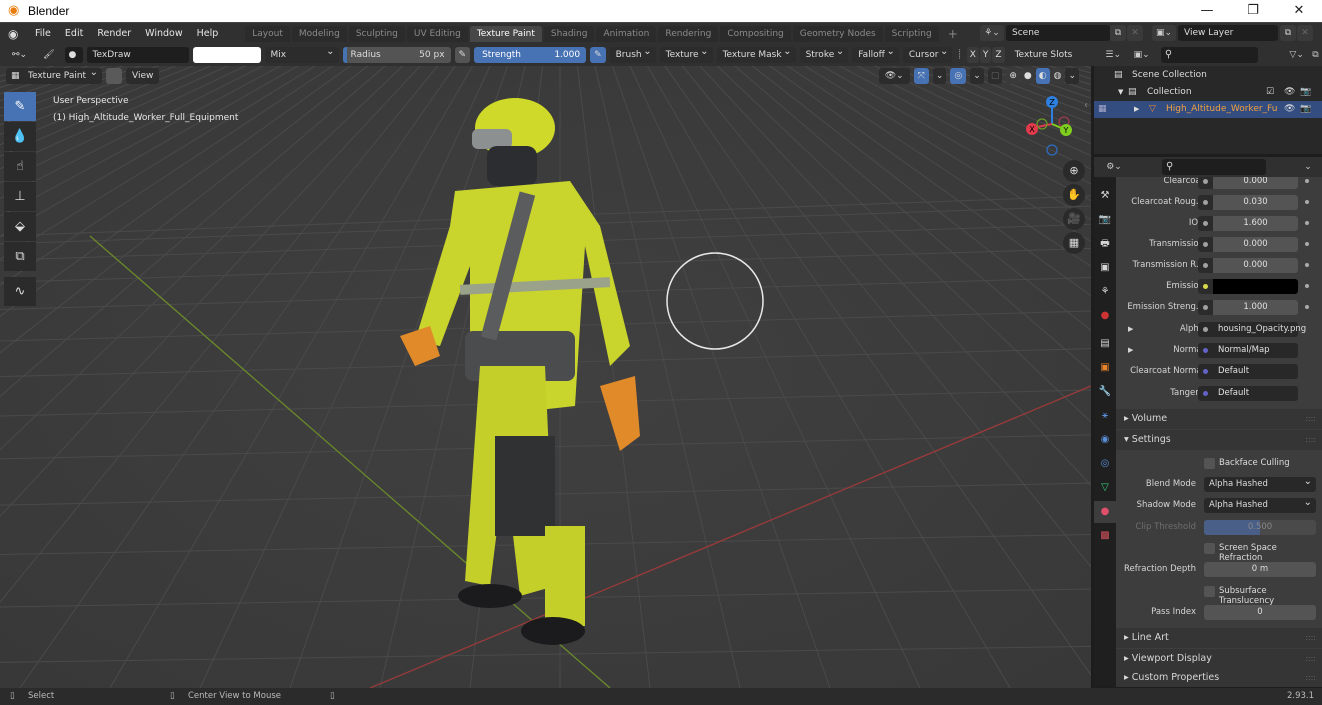  Describe the element at coordinates (998, 55) in the screenshot. I see `mirror-z-toggle: Z` at that location.